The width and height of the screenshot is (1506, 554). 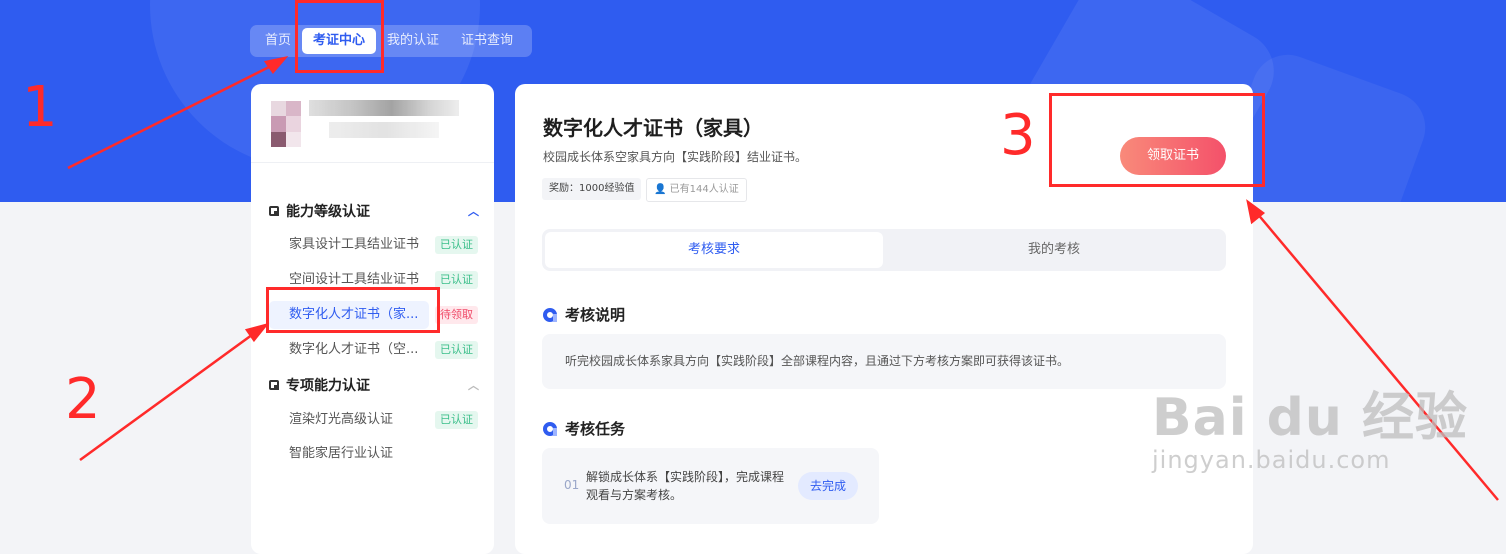 I want to click on watermark-logo: Bai du 经验, so click(x=1310, y=418).